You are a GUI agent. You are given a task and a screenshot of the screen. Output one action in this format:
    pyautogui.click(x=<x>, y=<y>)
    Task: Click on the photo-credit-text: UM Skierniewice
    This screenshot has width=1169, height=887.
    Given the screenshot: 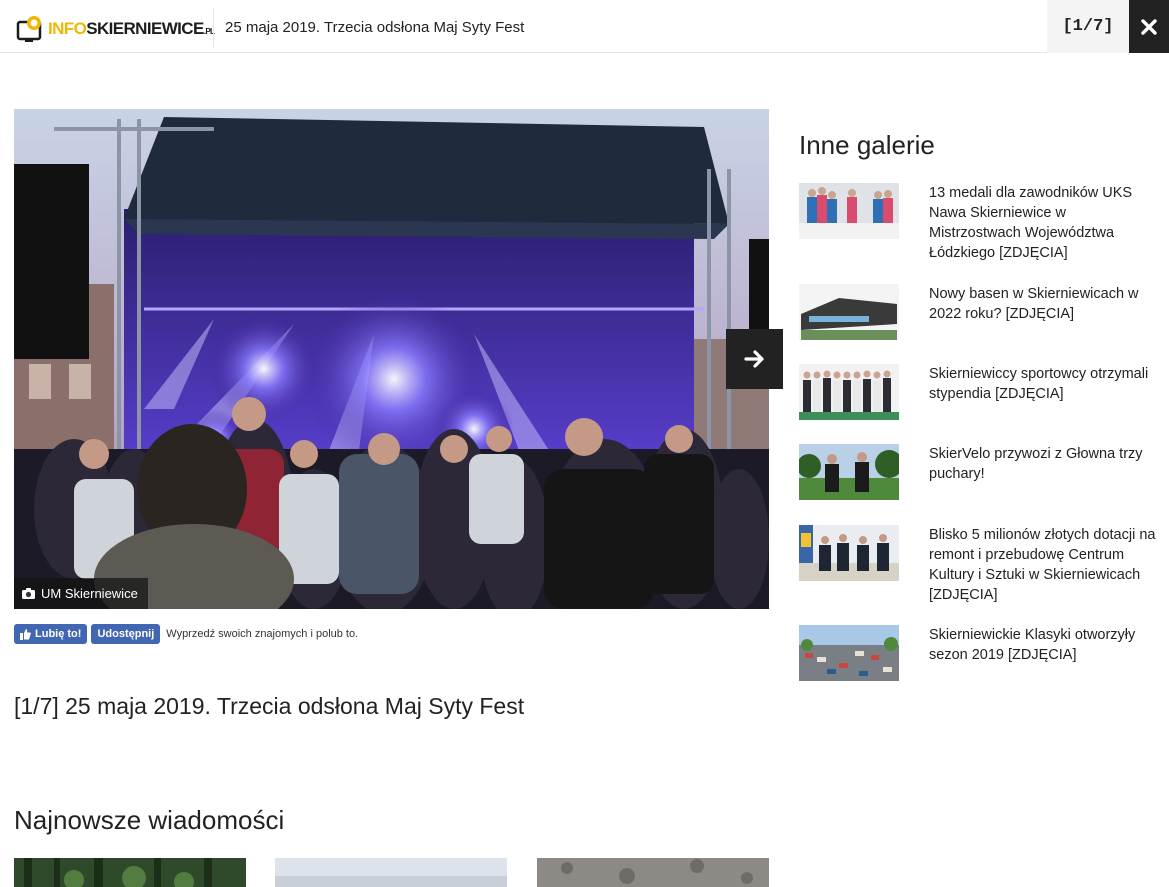 What is the action you would take?
    pyautogui.click(x=89, y=593)
    